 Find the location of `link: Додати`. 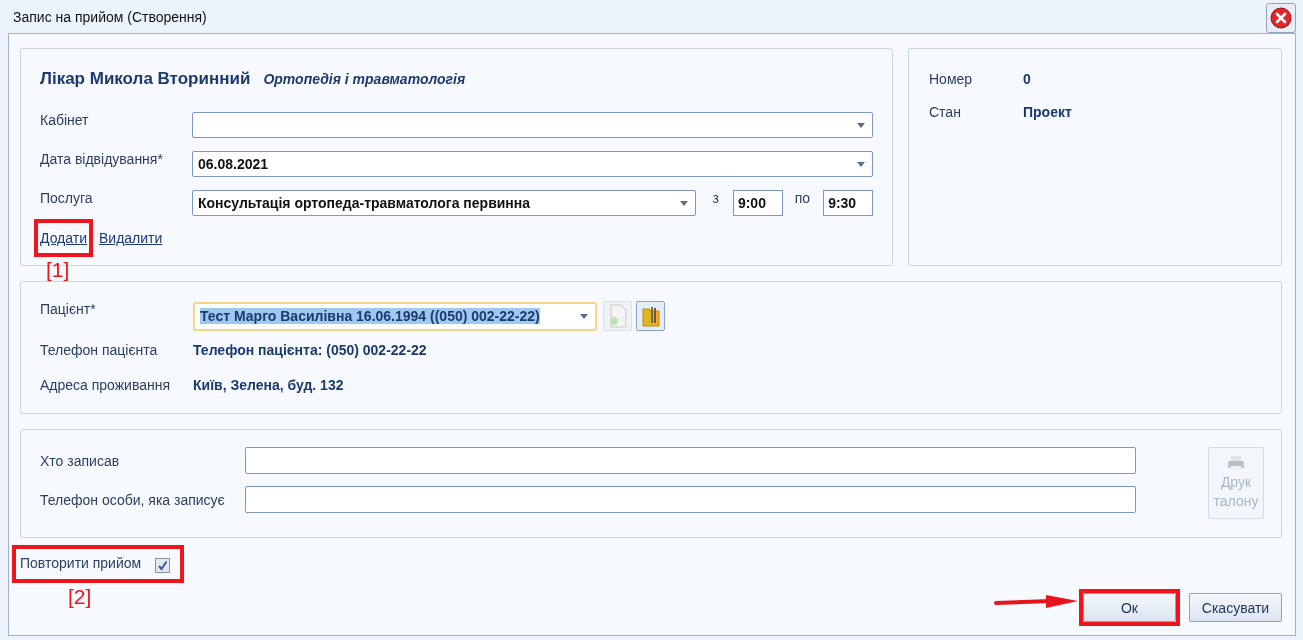

link: Додати is located at coordinates (63, 238).